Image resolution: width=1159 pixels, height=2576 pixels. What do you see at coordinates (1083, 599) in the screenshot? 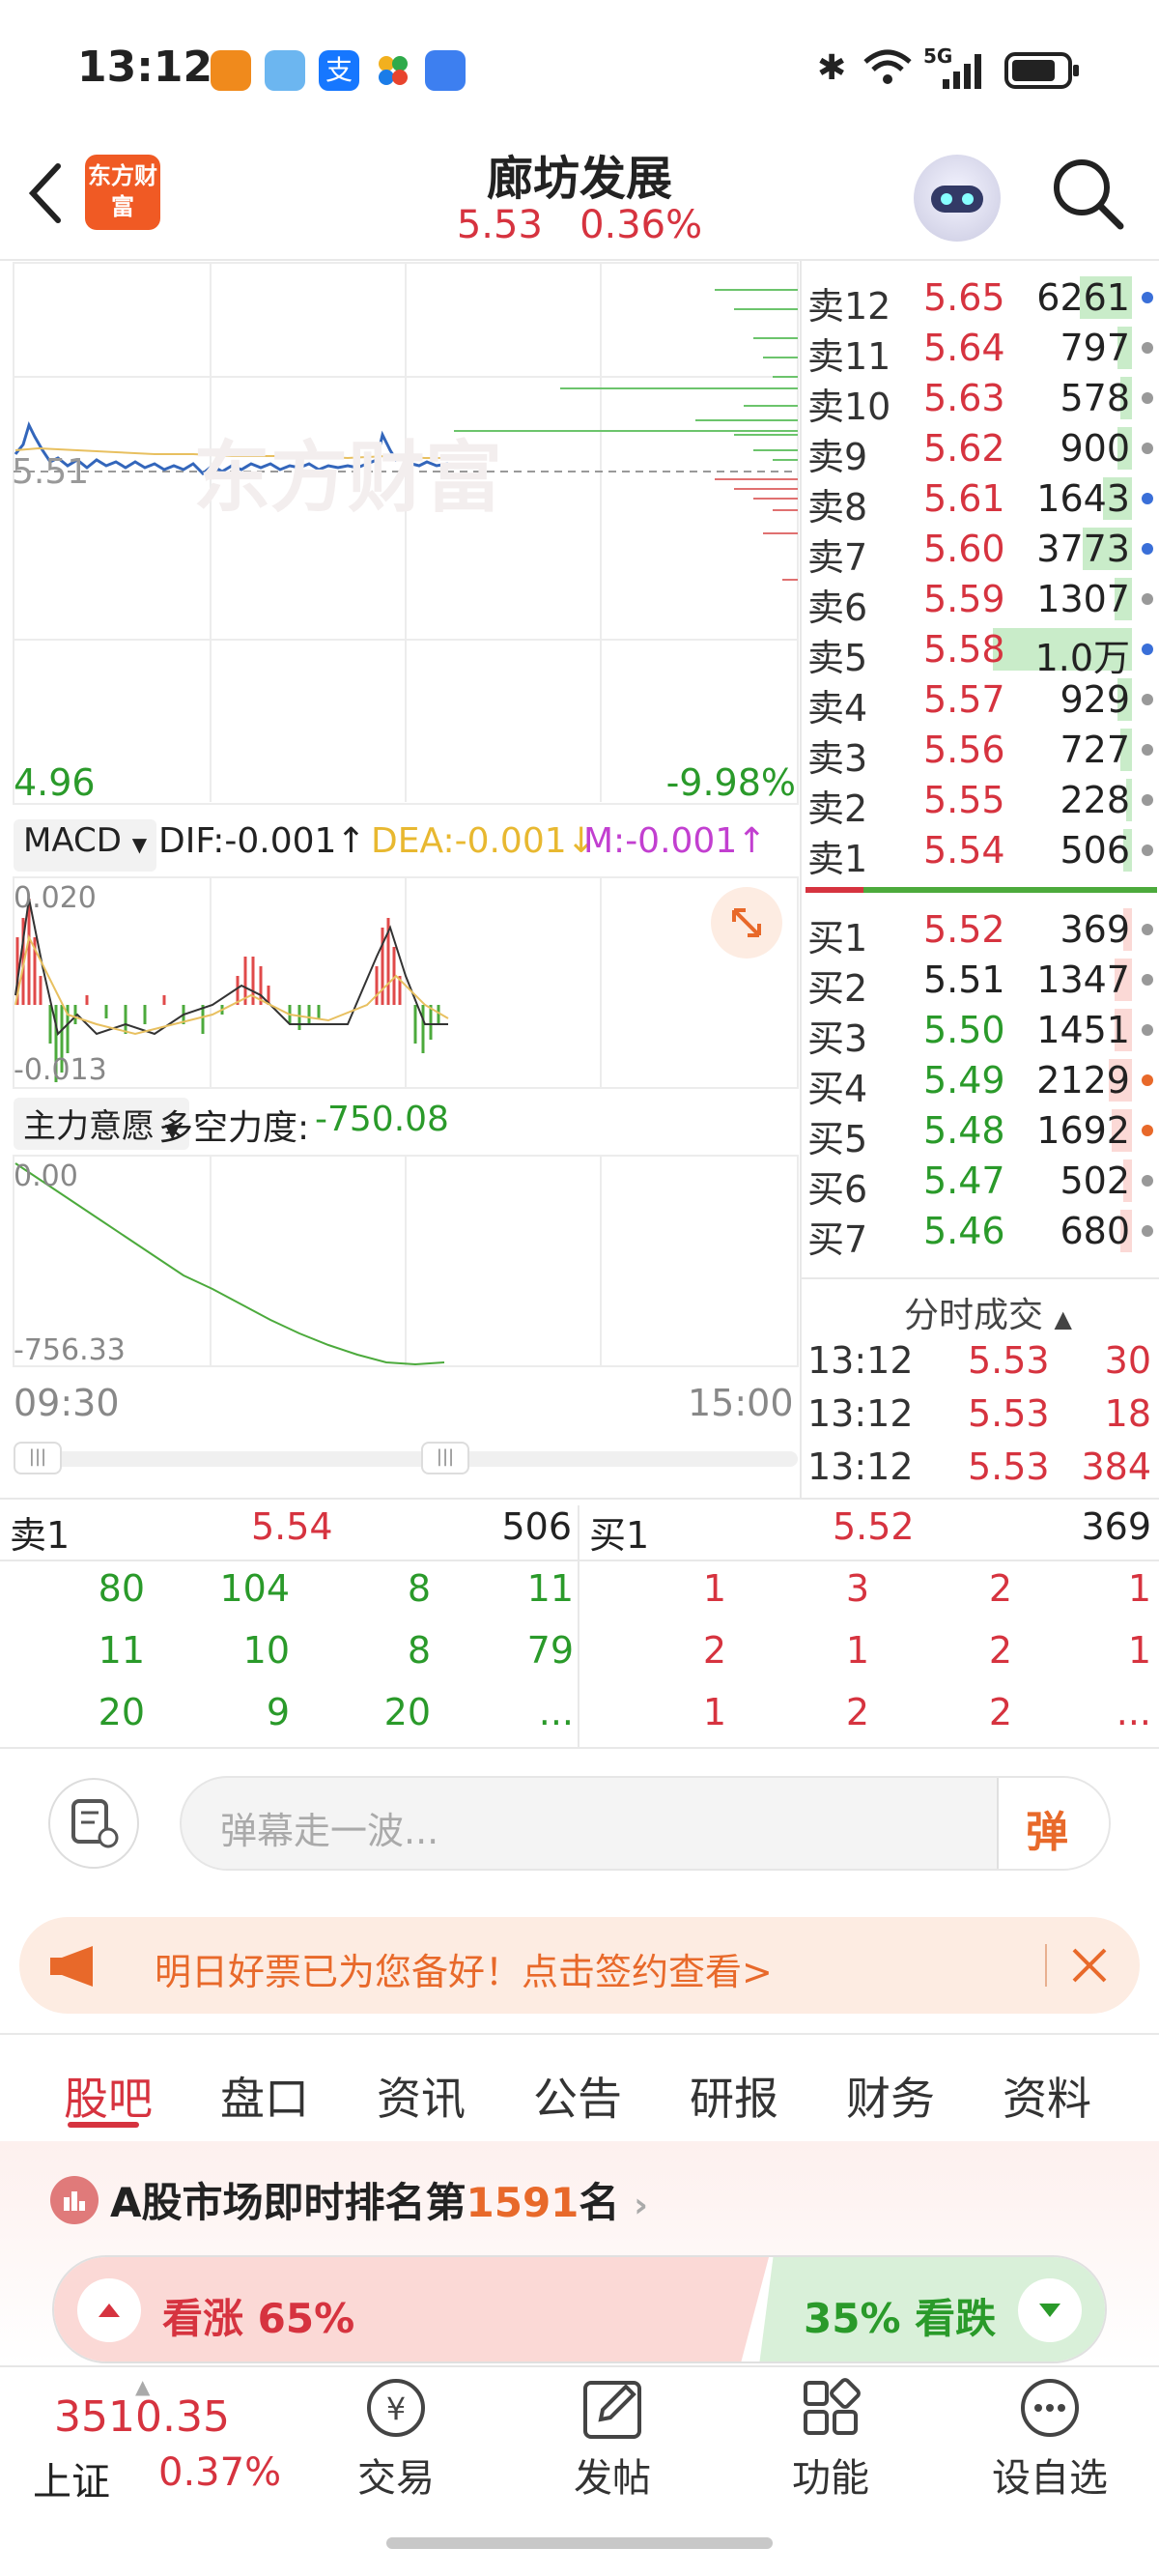
I see `order-volume: 1307` at bounding box center [1083, 599].